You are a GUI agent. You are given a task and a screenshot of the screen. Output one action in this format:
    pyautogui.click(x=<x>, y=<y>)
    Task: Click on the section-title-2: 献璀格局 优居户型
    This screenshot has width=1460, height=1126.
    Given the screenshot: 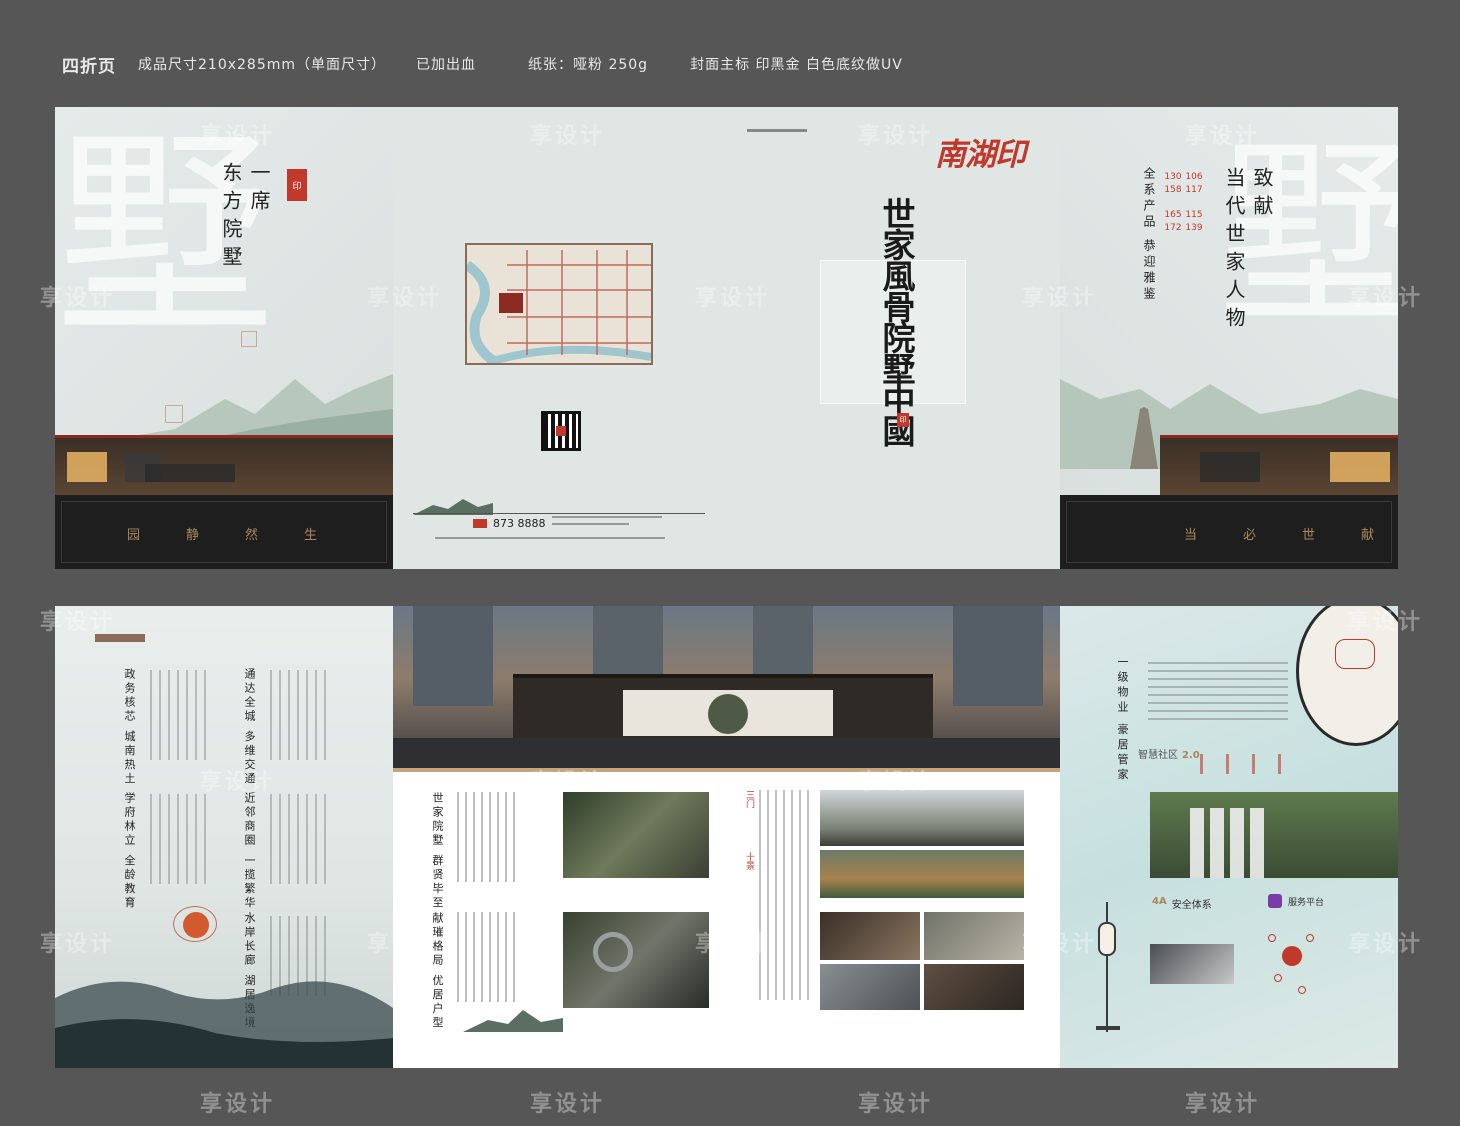 What is the action you would take?
    pyautogui.click(x=437, y=971)
    